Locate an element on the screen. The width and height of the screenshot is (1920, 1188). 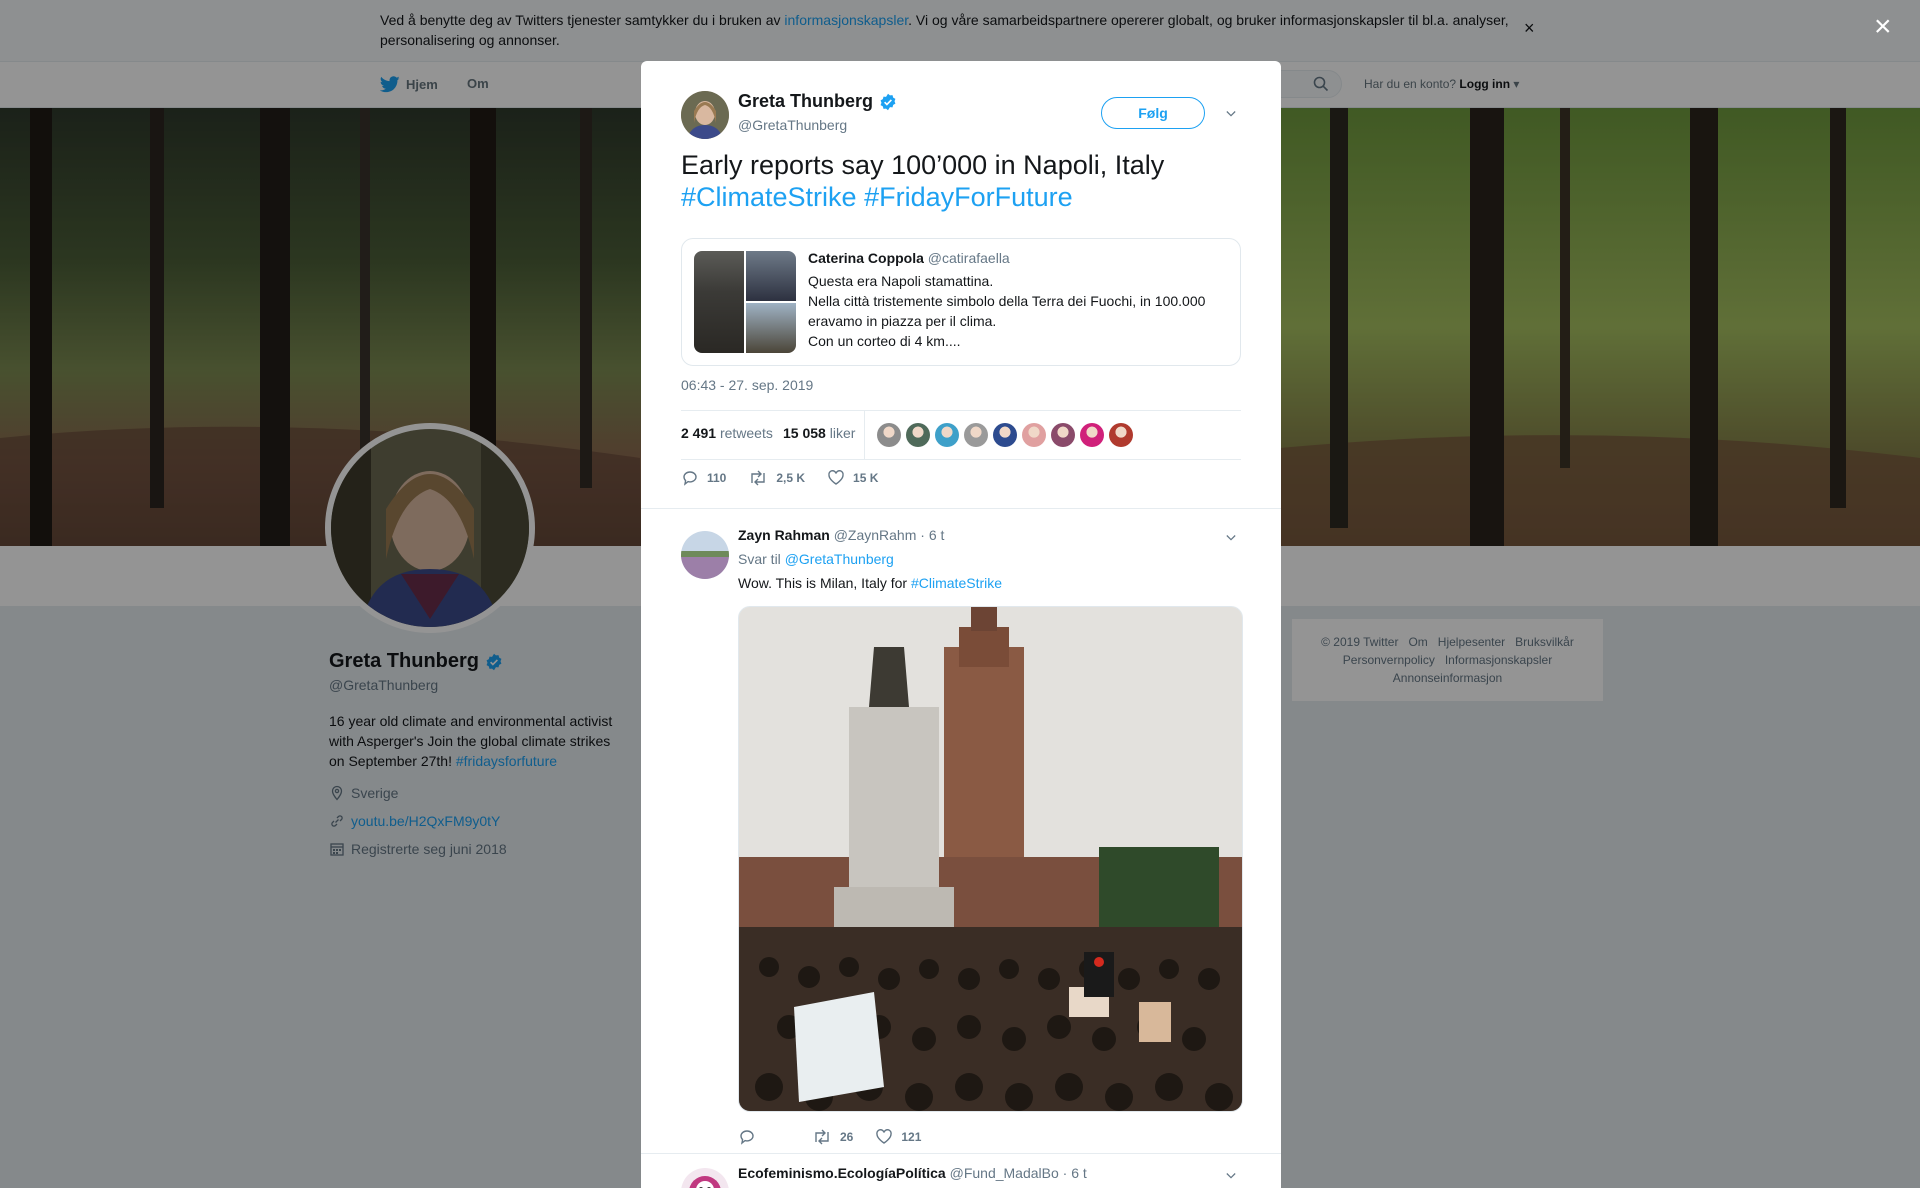
tweet-author-name-row: Greta Thunberg is located at coordinates (817, 101).